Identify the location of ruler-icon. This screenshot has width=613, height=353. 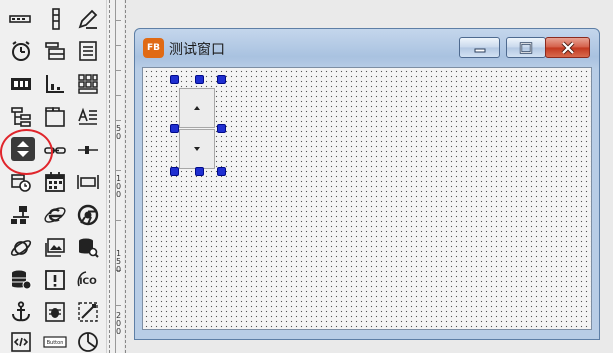
(88, 182).